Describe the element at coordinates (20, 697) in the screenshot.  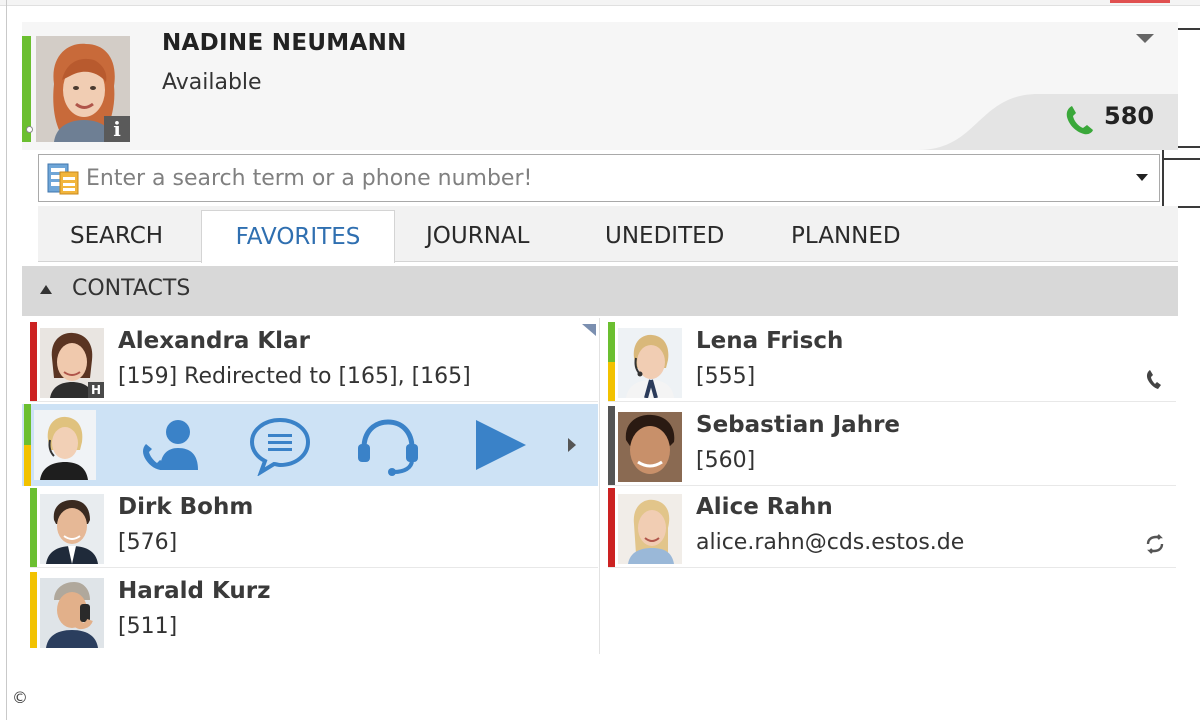
I see `copyright-mark: ©` at that location.